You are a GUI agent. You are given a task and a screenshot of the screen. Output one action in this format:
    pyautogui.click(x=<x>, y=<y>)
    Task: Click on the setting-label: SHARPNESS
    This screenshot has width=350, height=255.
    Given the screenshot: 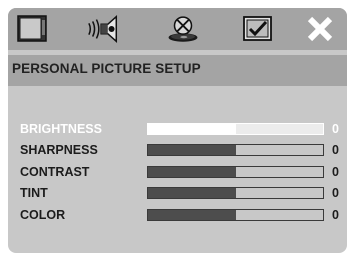 What is the action you would take?
    pyautogui.click(x=59, y=150)
    